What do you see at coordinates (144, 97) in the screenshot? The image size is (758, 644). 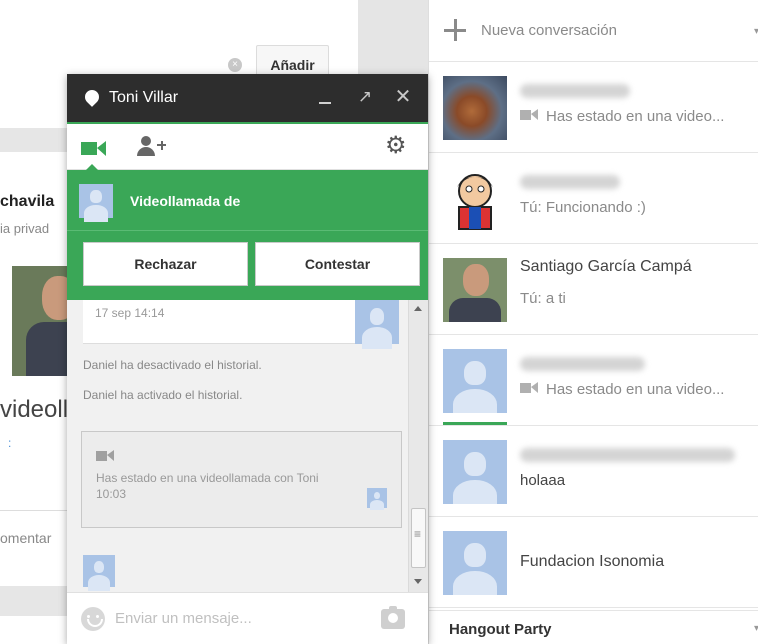 I see `chat-title: Toni Villar` at bounding box center [144, 97].